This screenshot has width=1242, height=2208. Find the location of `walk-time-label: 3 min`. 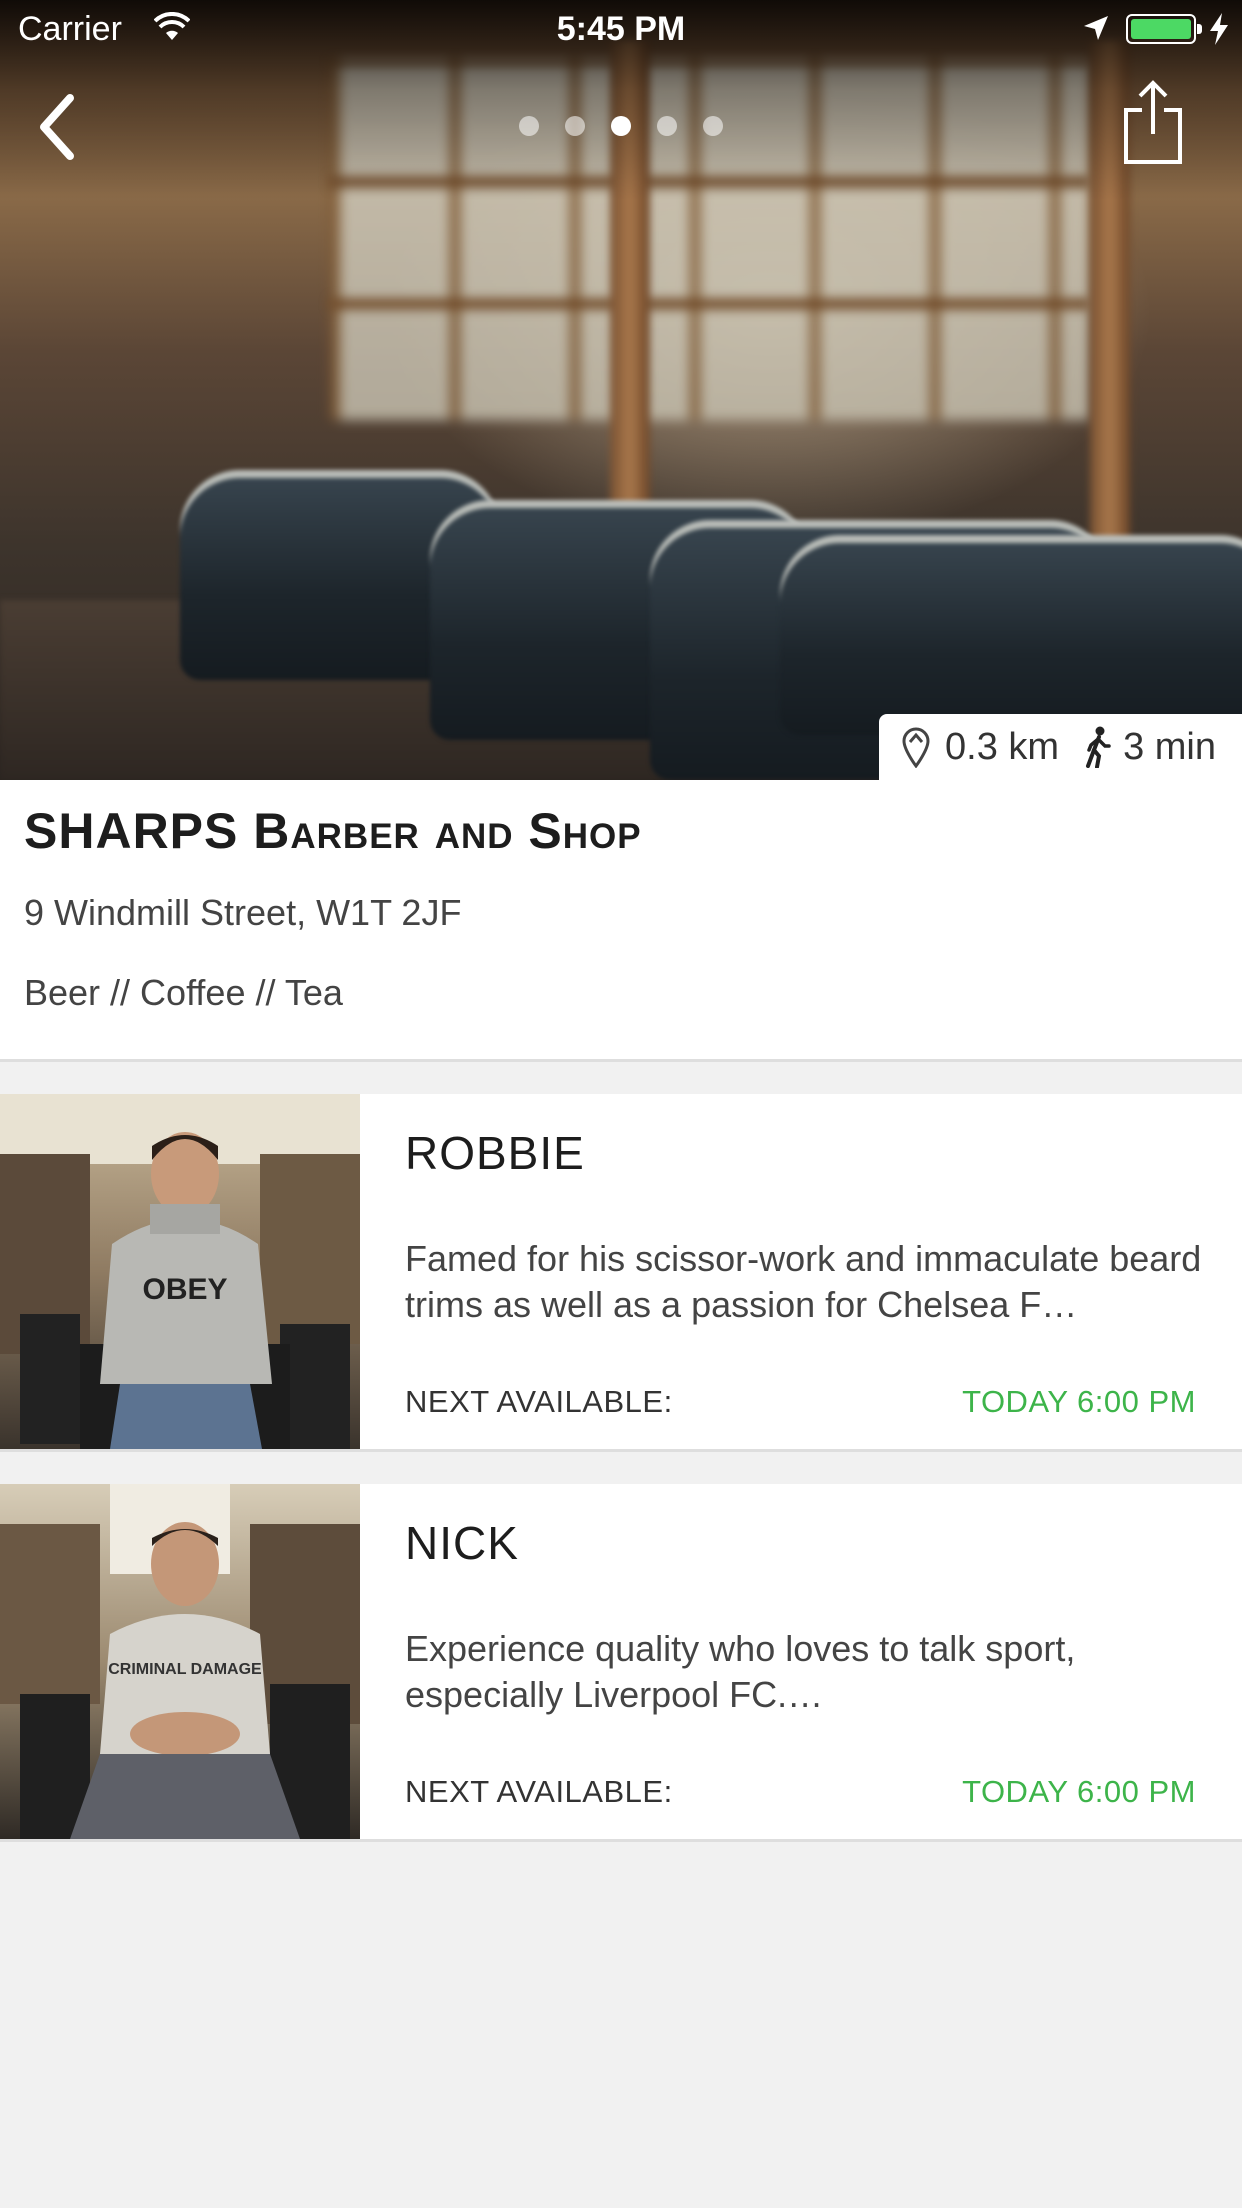

walk-time-label: 3 min is located at coordinates (1169, 746).